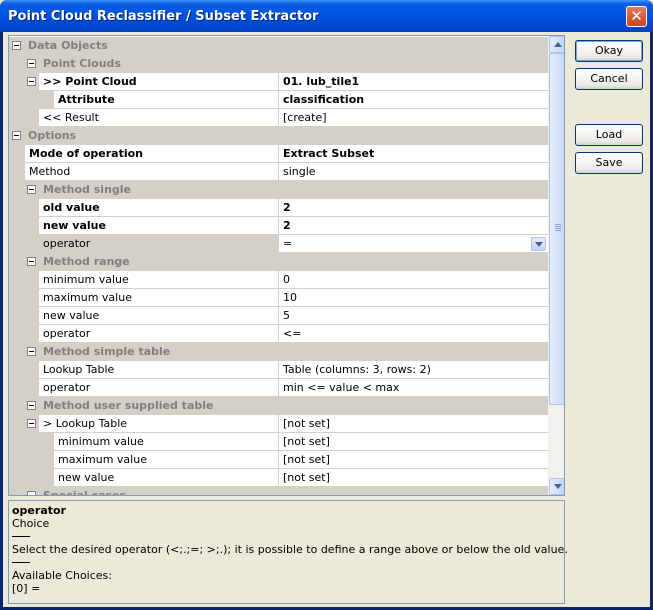 The image size is (653, 610). I want to click on category-row: Point Clouds, so click(278, 64).